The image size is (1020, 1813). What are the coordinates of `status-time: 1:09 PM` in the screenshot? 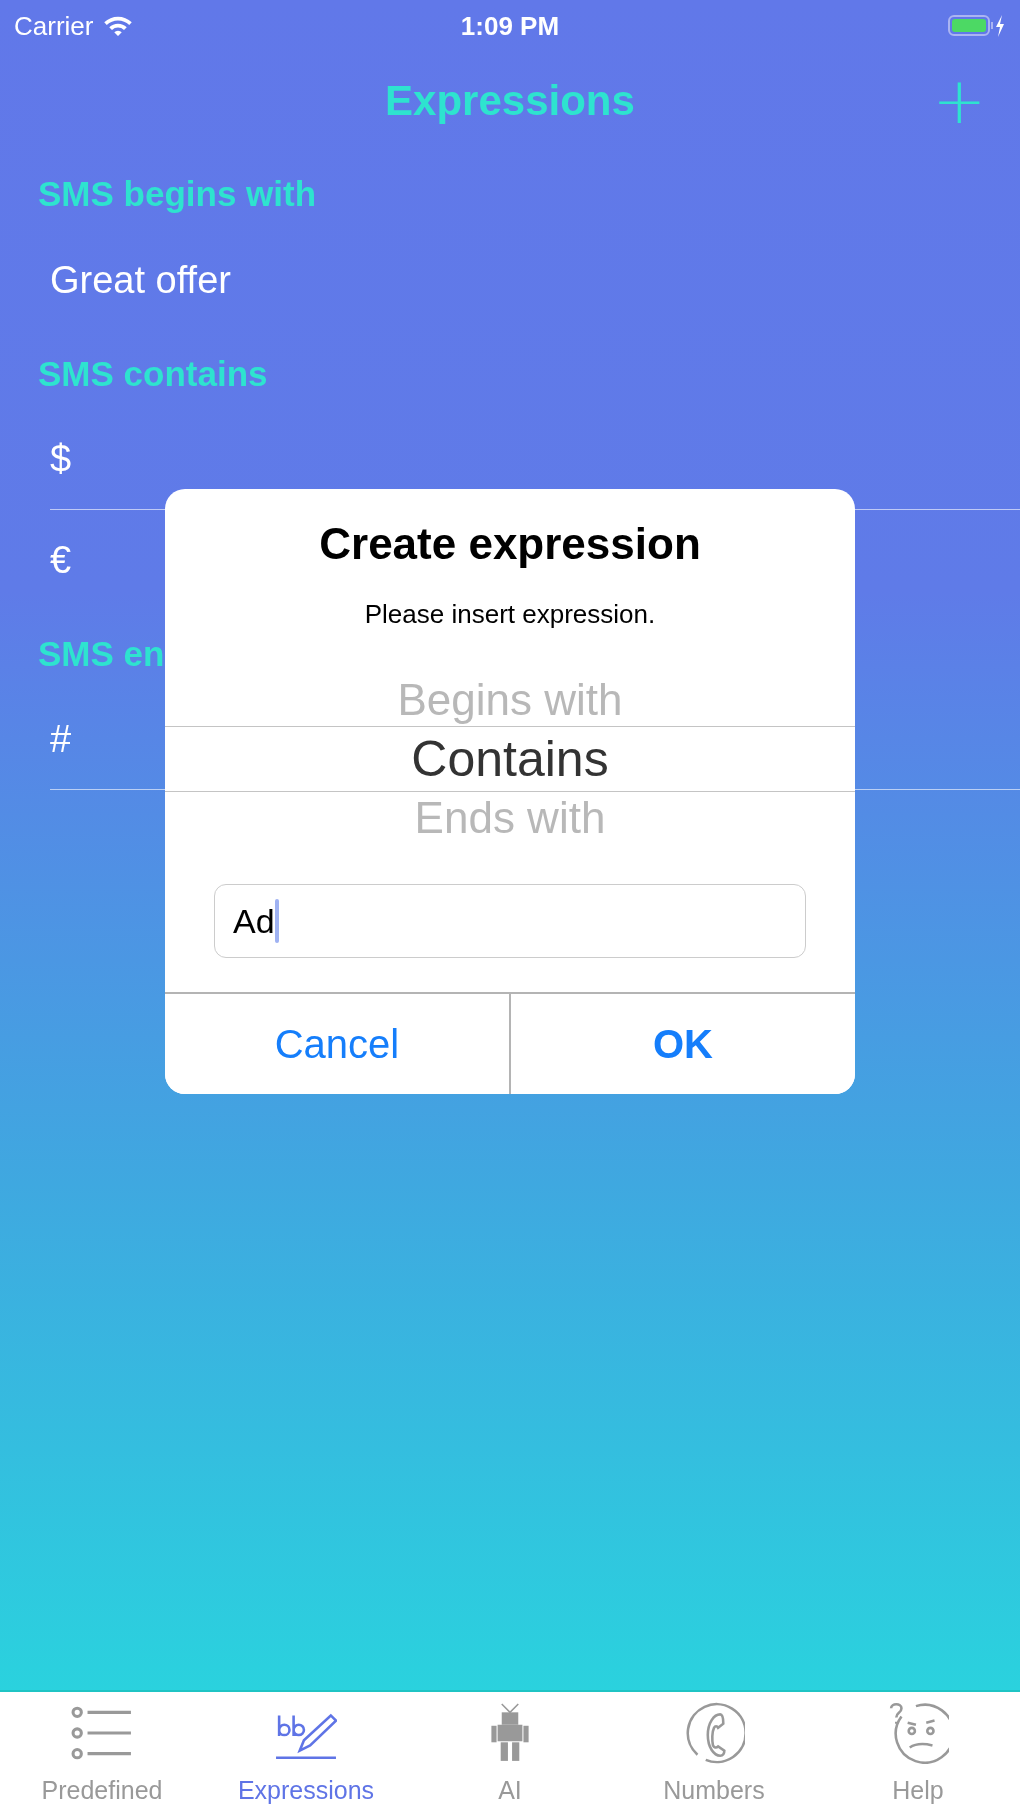 It's located at (510, 26).